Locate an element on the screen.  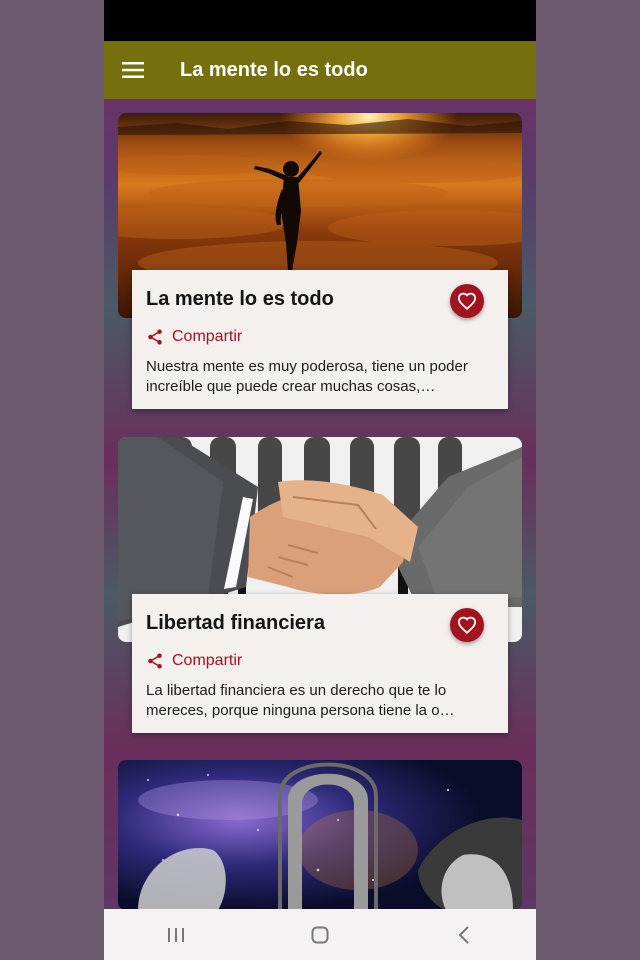
home-icon is located at coordinates (320, 934).